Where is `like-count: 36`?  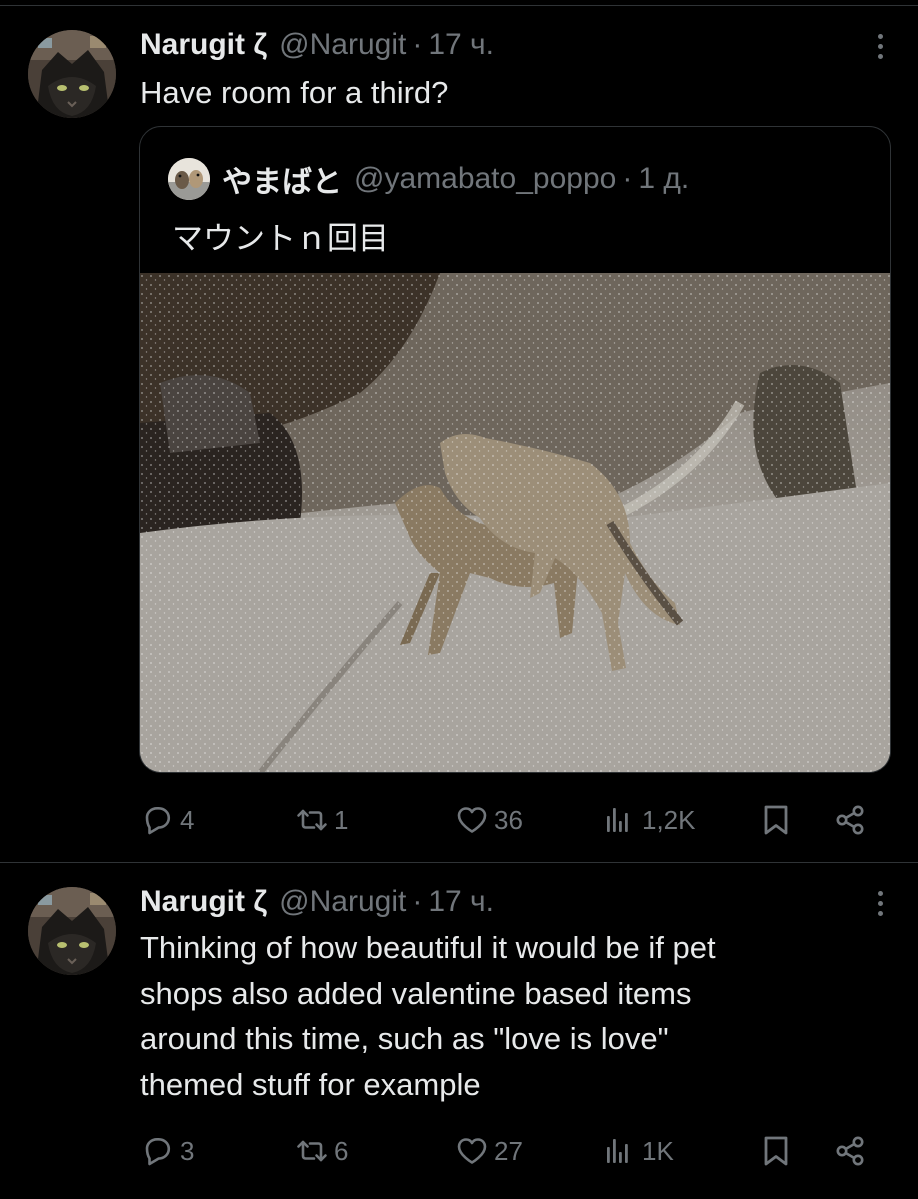
like-count: 36 is located at coordinates (508, 819).